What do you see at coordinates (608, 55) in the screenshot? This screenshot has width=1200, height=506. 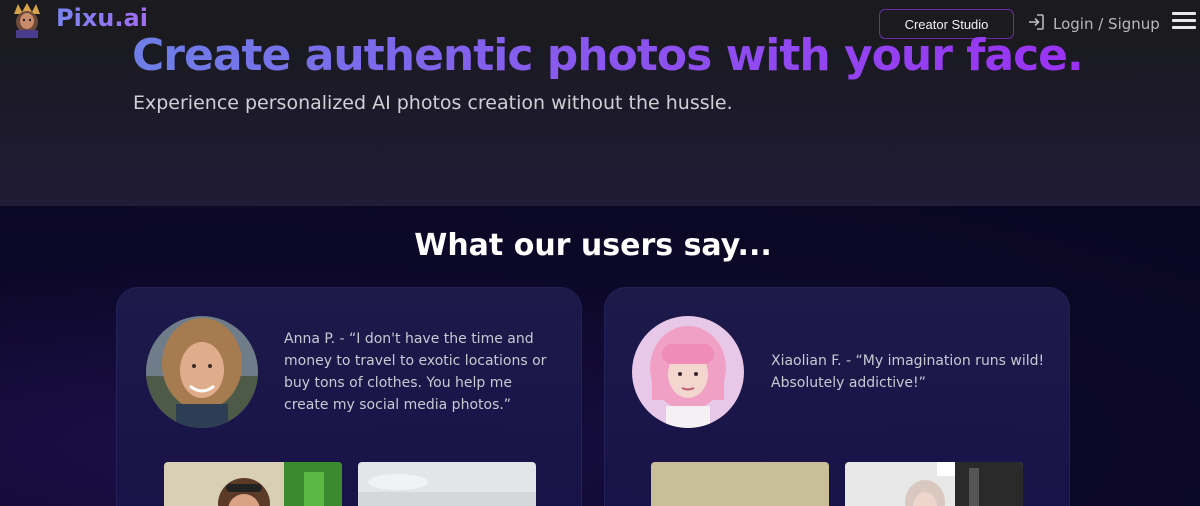 I see `hero-title: Create authentic photos with your face.` at bounding box center [608, 55].